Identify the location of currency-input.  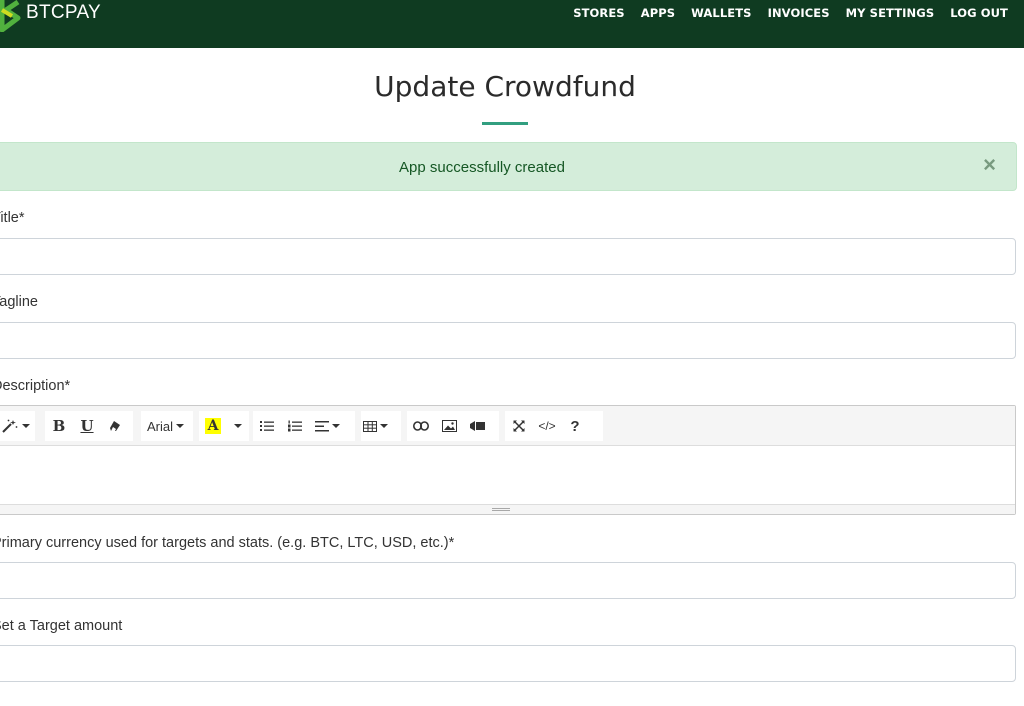
(508, 580).